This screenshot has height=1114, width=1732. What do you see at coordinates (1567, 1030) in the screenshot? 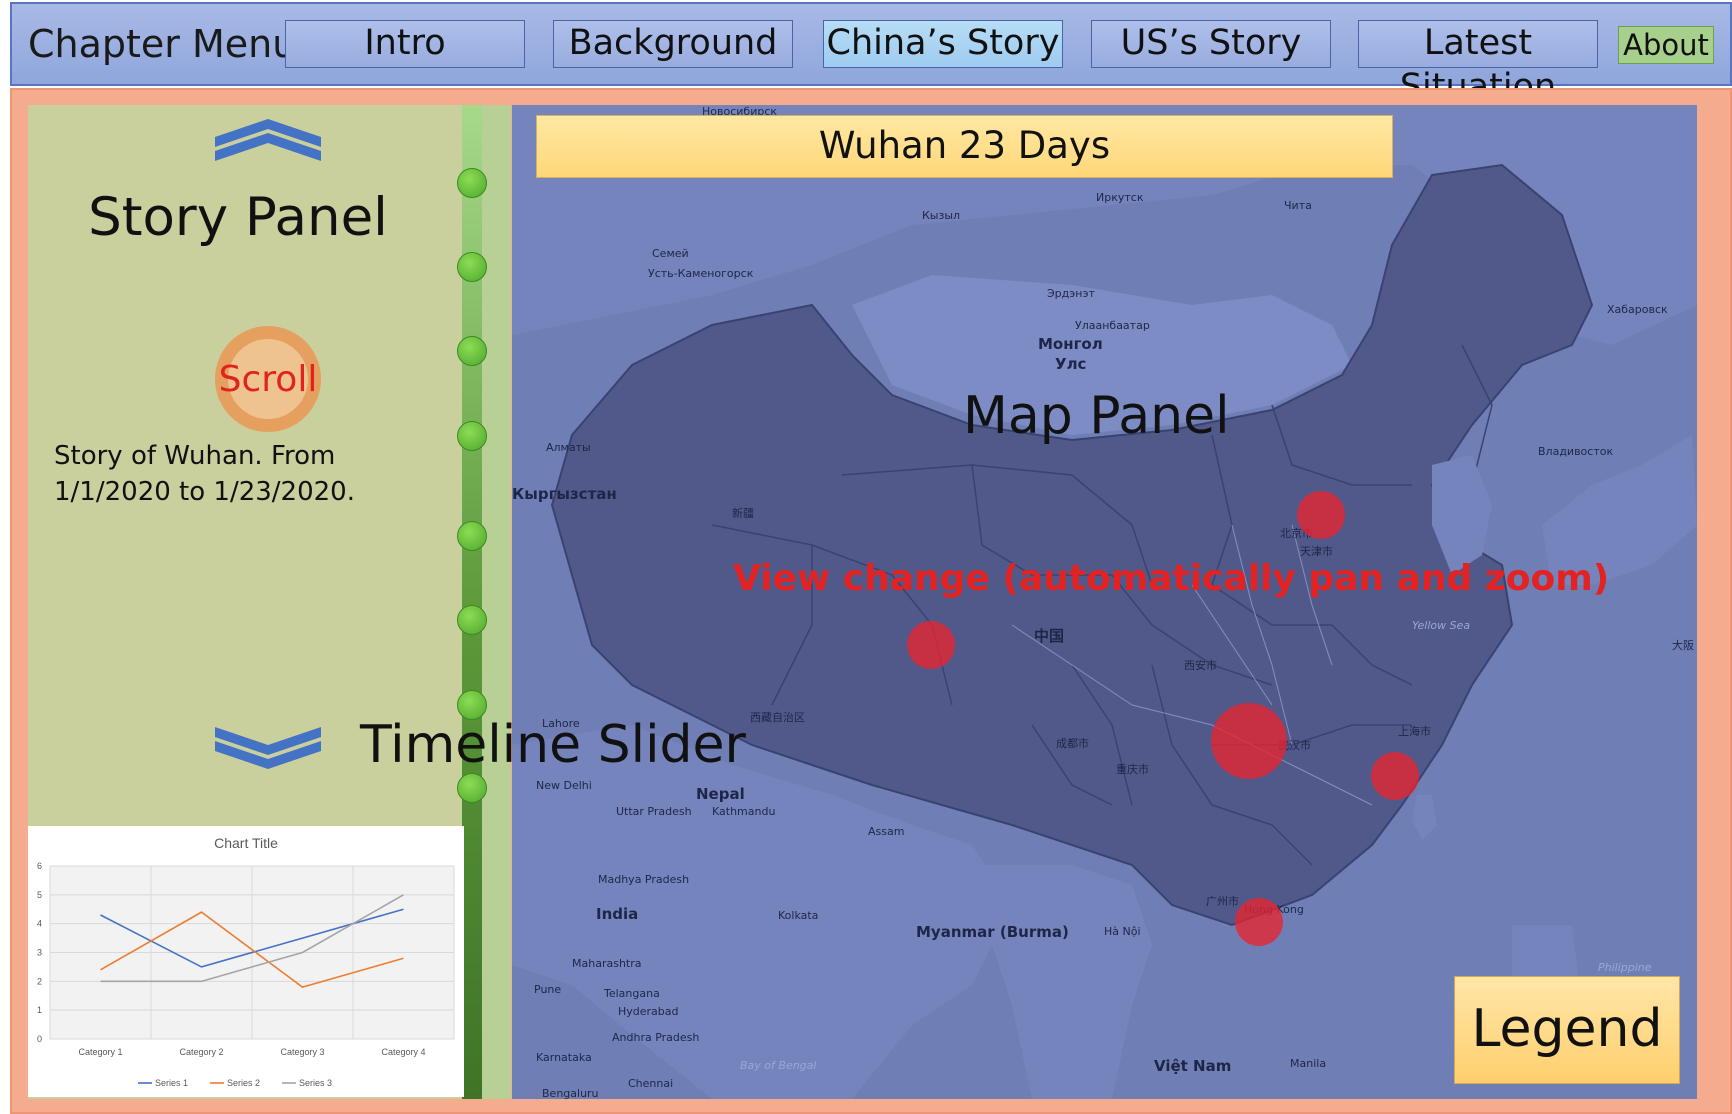
I see `legend-button: Legend` at bounding box center [1567, 1030].